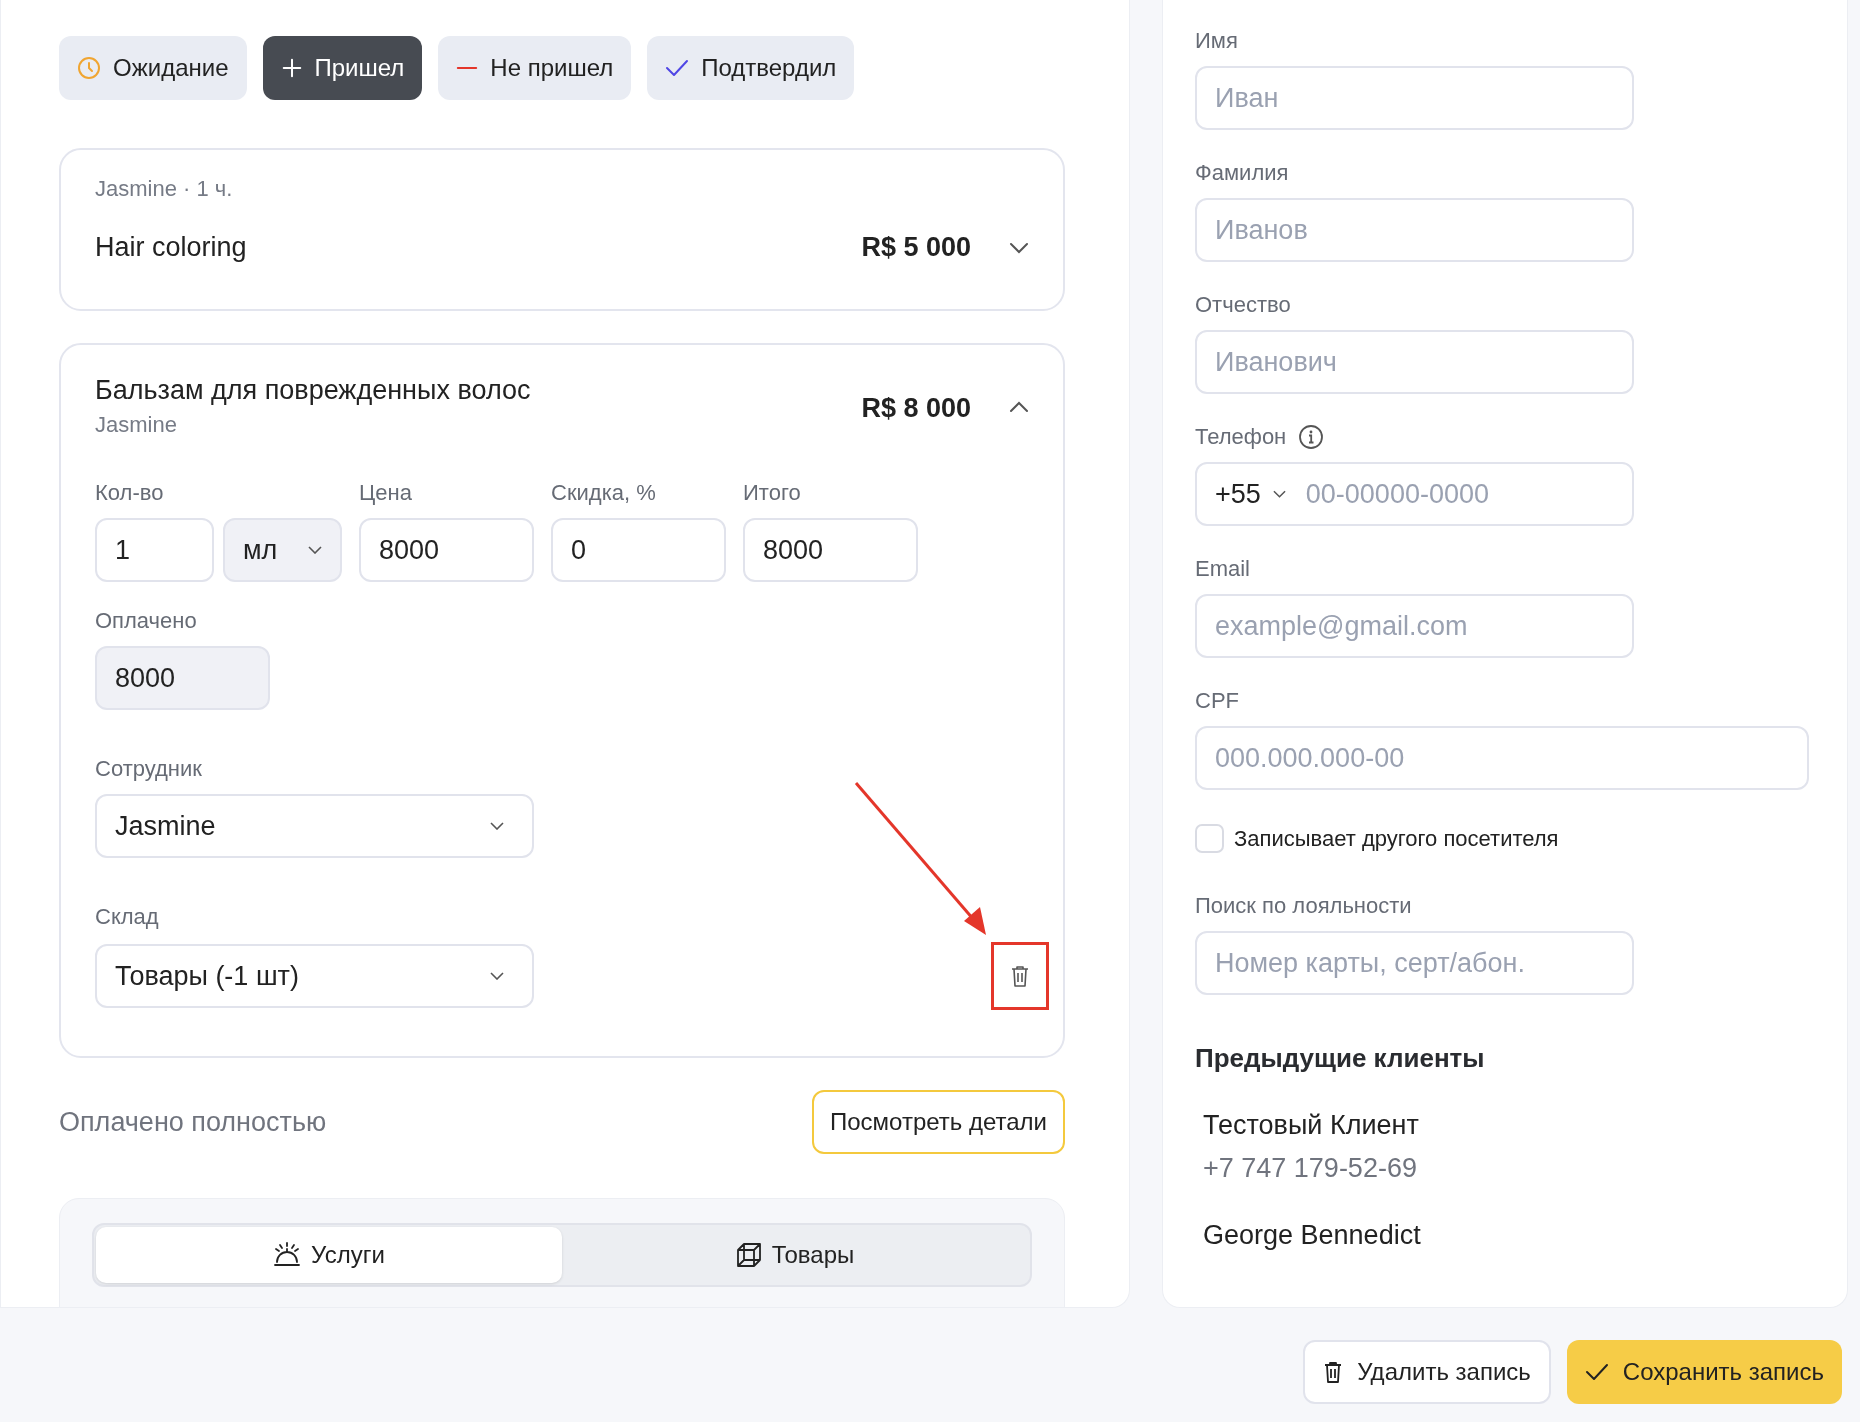 Image resolution: width=1860 pixels, height=1422 pixels. Describe the element at coordinates (1310, 1168) in the screenshot. I see `client-phone: +7 747 179-52-69` at that location.